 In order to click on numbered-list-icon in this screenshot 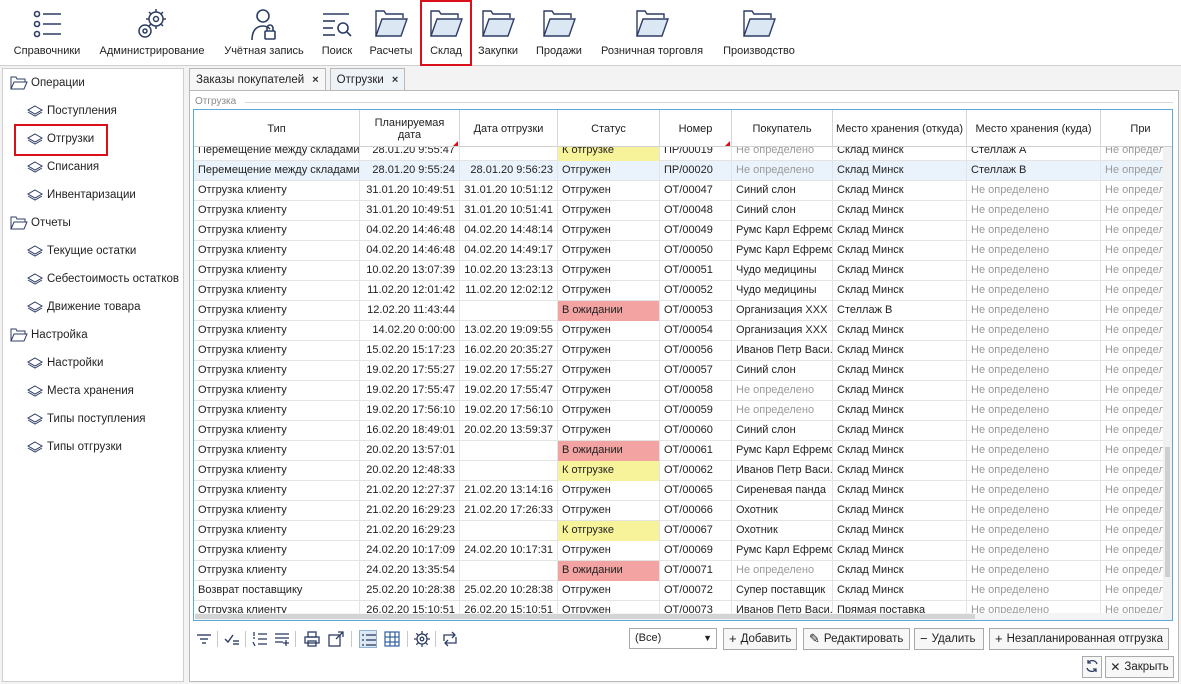, I will do `click(260, 639)`.